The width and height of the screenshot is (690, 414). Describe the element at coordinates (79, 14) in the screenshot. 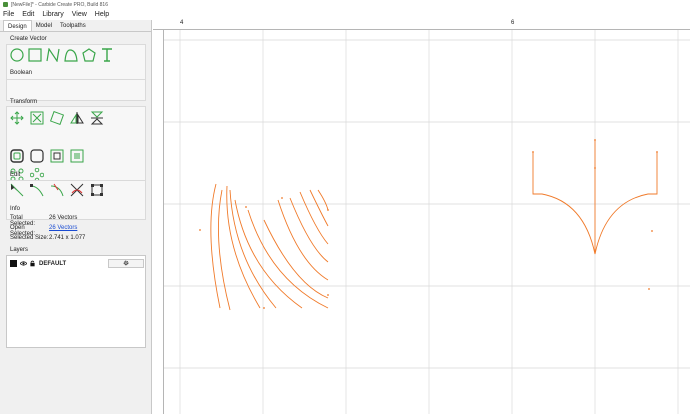

I see `menu-view: View` at that location.